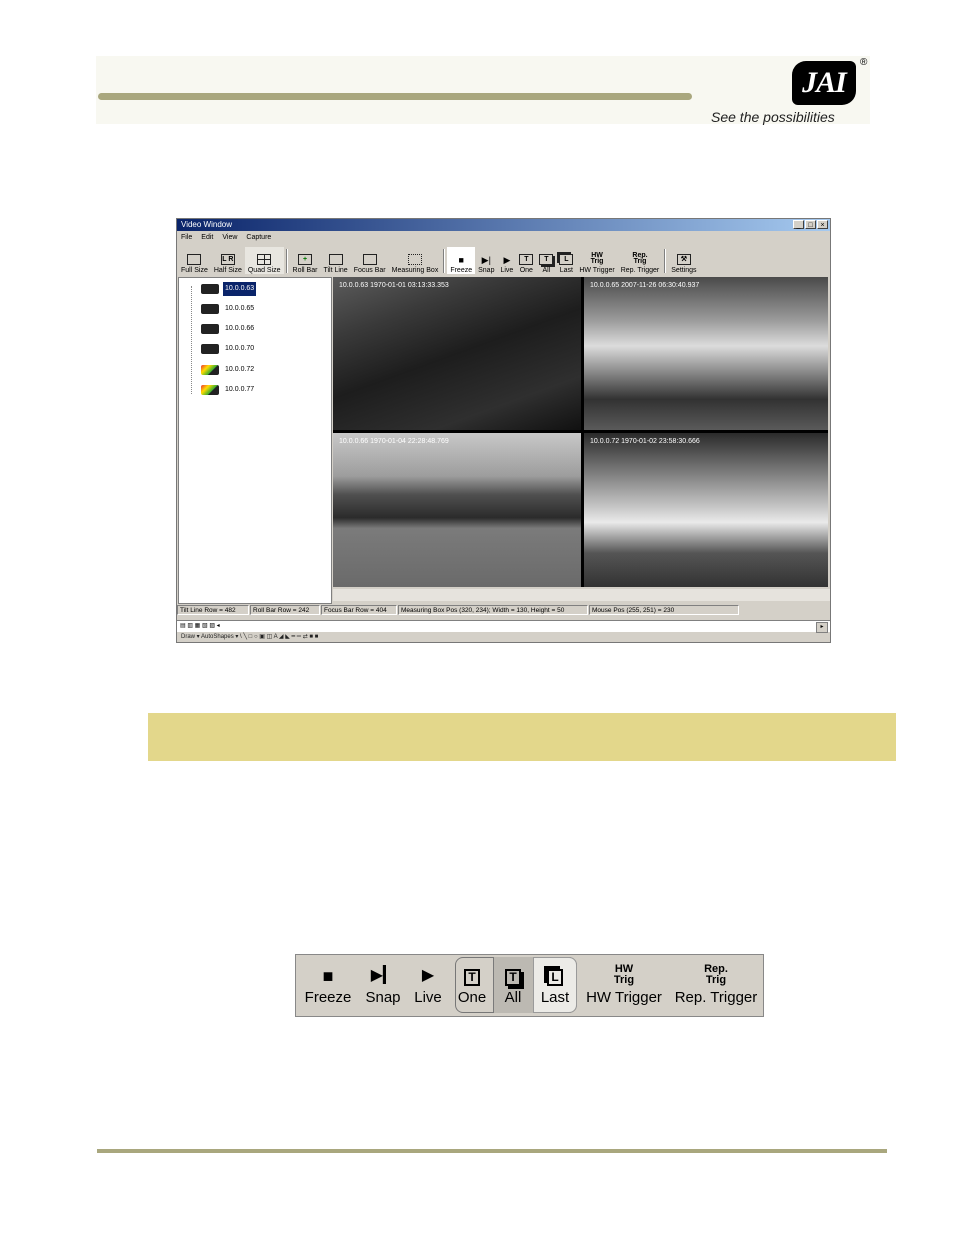 Image resolution: width=954 pixels, height=1235 pixels. I want to click on menu-view: View, so click(229, 237).